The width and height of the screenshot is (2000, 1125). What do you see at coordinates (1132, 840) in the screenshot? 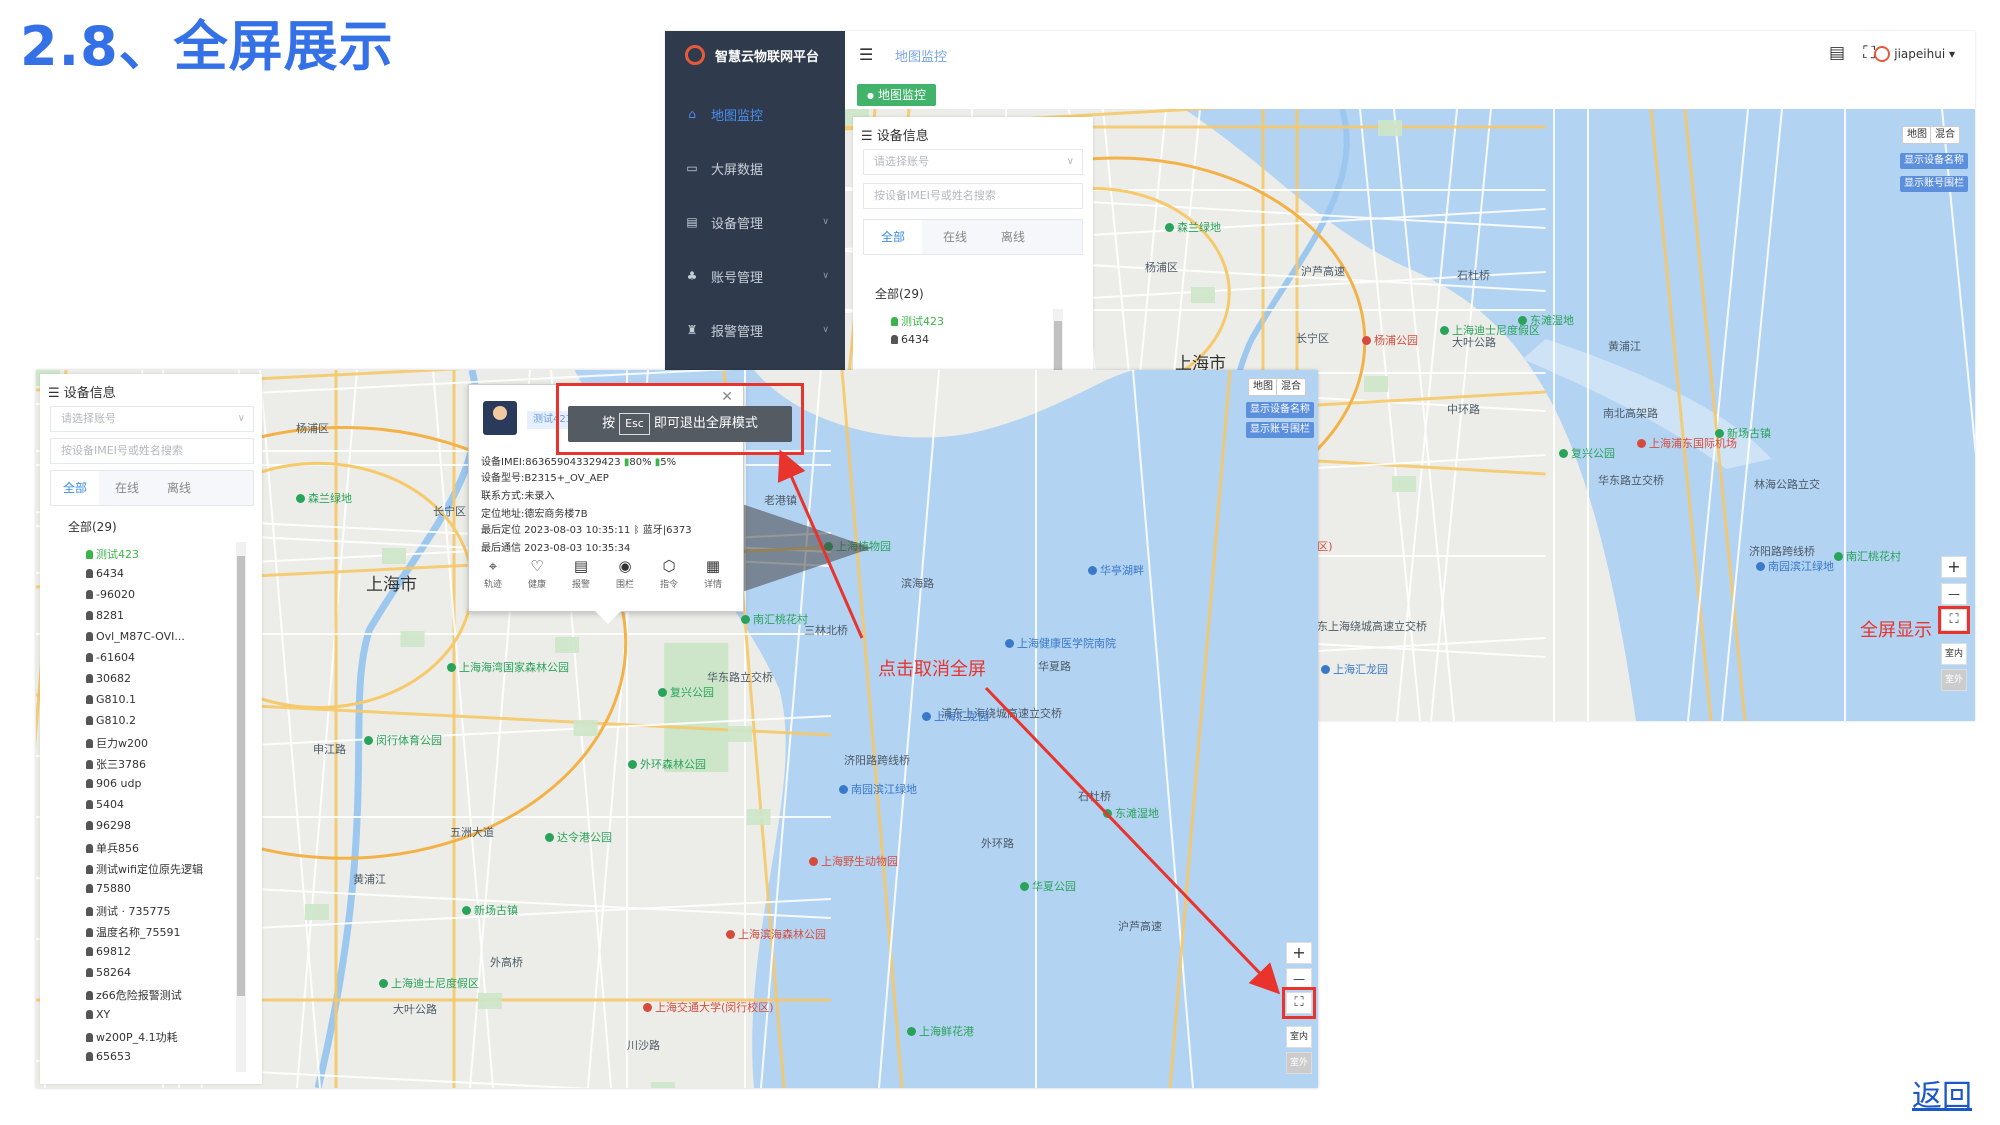
I see `arrow-to-exit-button` at bounding box center [1132, 840].